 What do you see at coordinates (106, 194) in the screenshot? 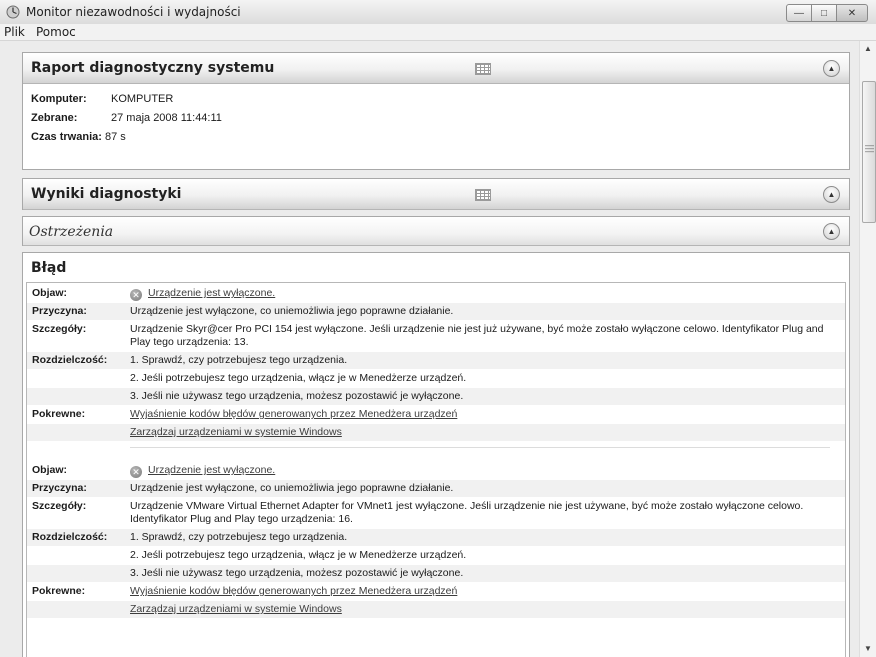
I see `results-title: Wyniki diagnostyki` at bounding box center [106, 194].